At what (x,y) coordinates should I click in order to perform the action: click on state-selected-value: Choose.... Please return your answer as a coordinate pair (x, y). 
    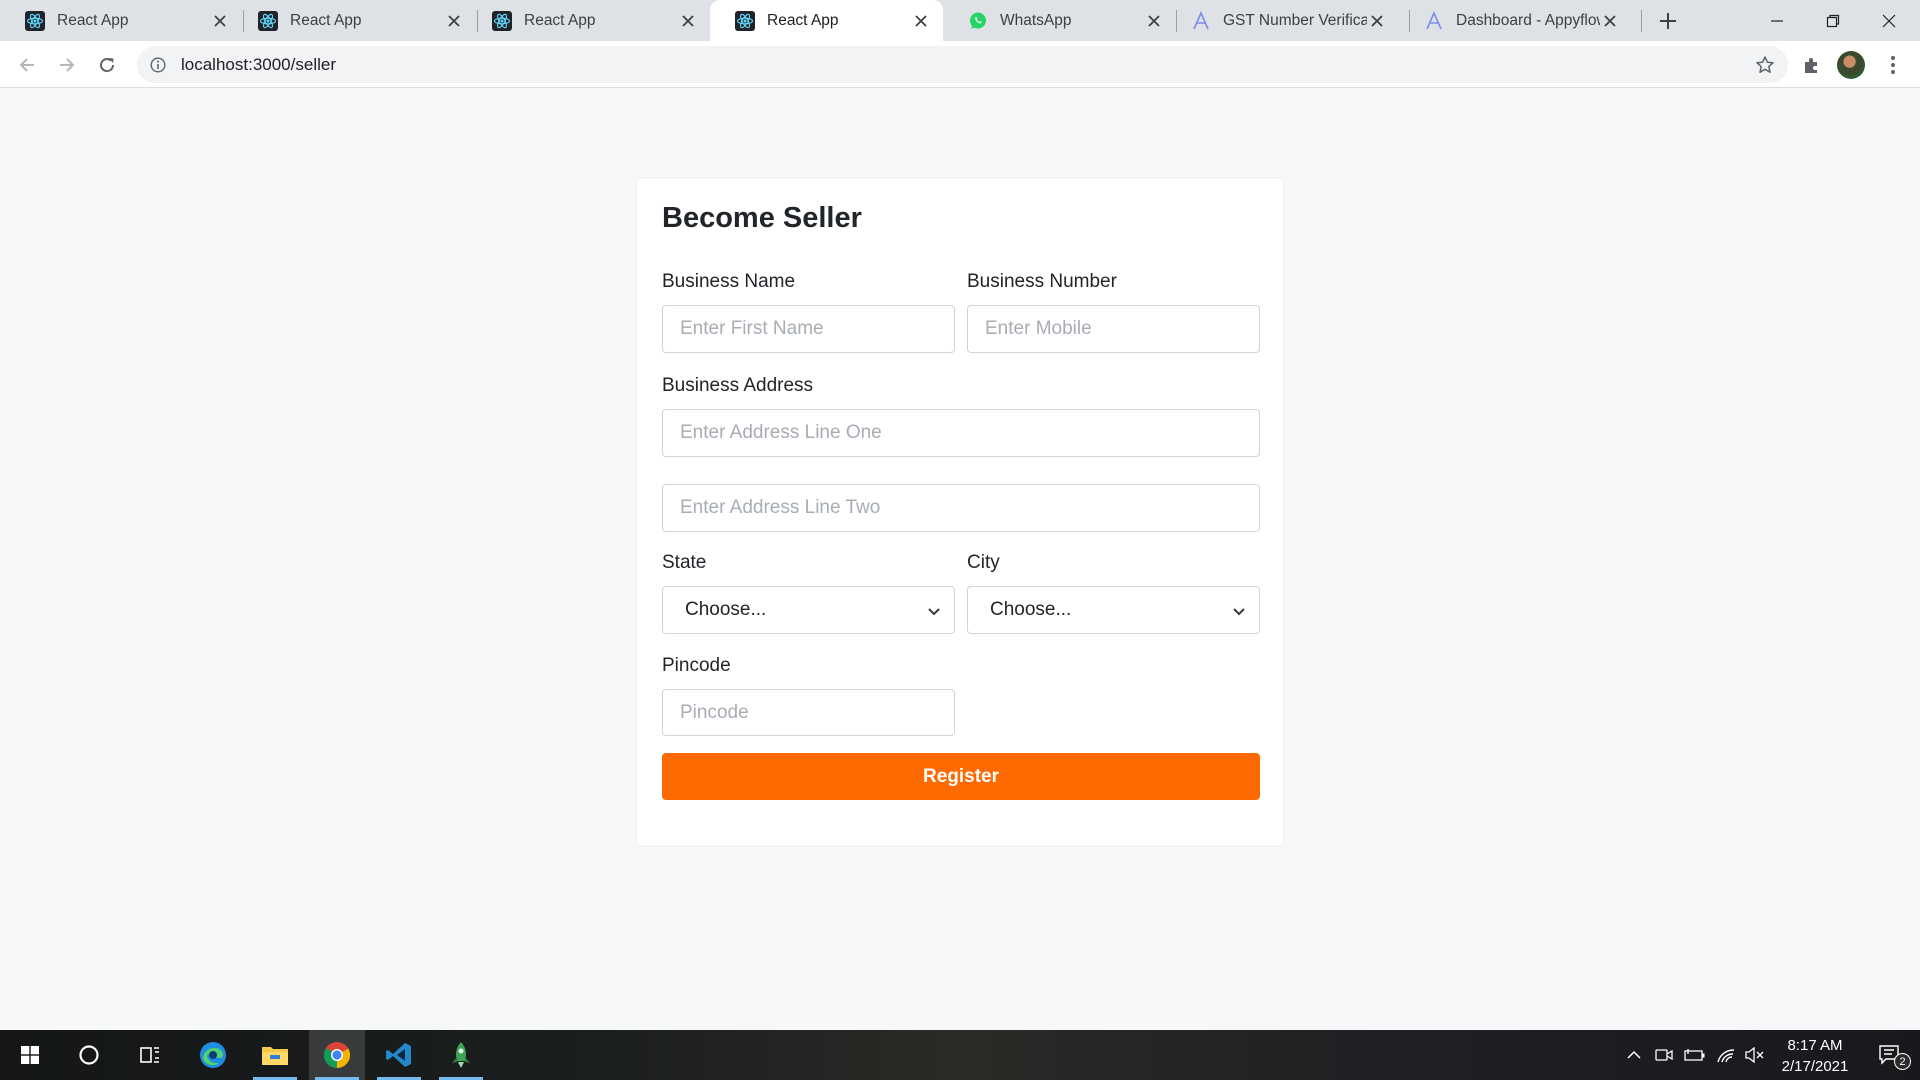
    Looking at the image, I should click on (726, 609).